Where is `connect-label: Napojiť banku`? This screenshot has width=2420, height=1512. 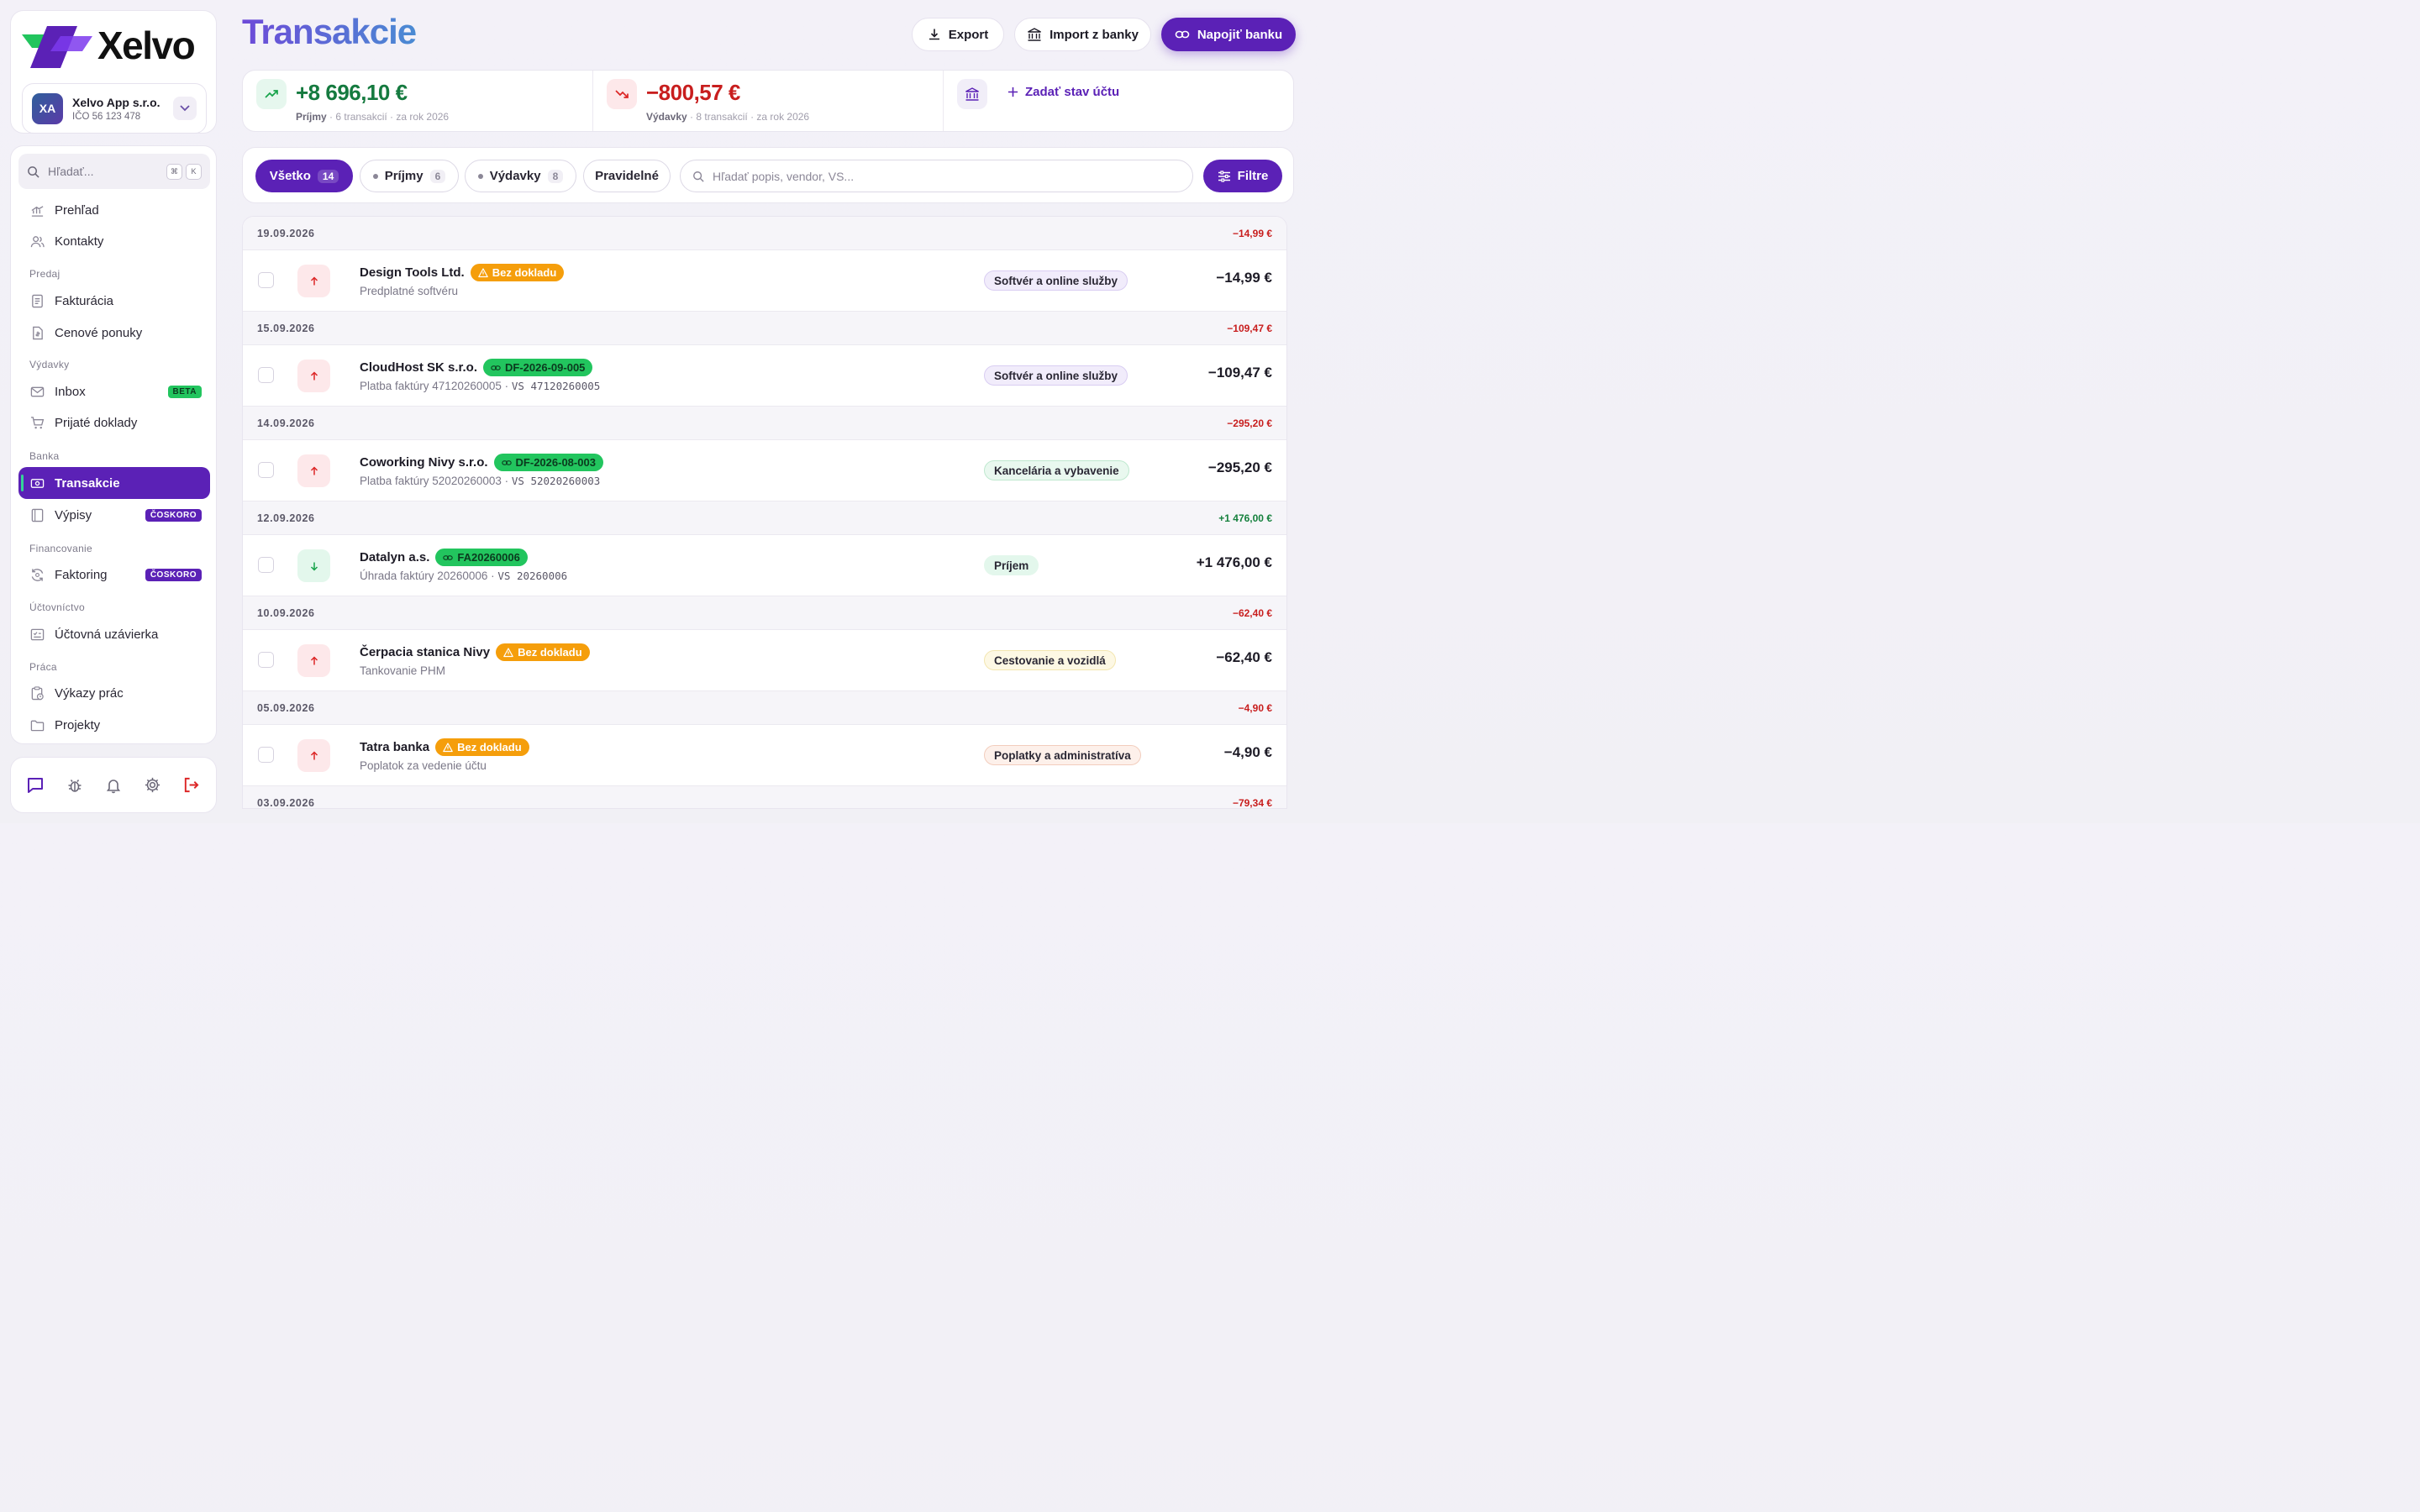 connect-label: Napojiť banku is located at coordinates (1240, 34).